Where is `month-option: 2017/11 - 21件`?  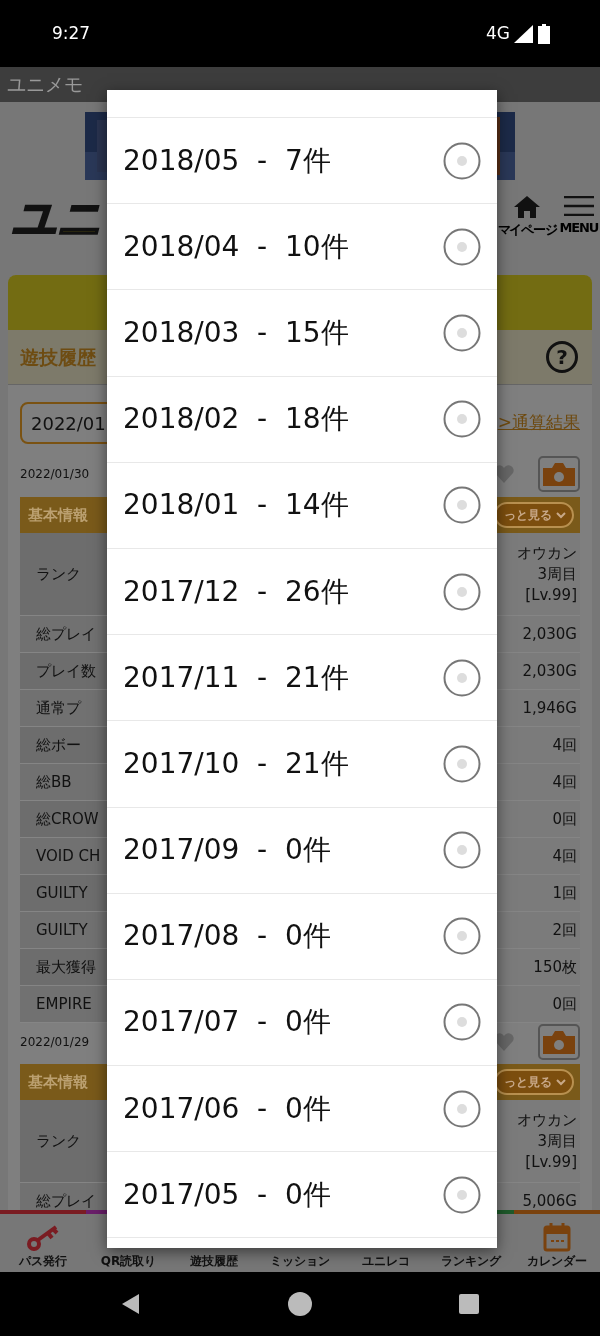 month-option: 2017/11 - 21件 is located at coordinates (302, 678).